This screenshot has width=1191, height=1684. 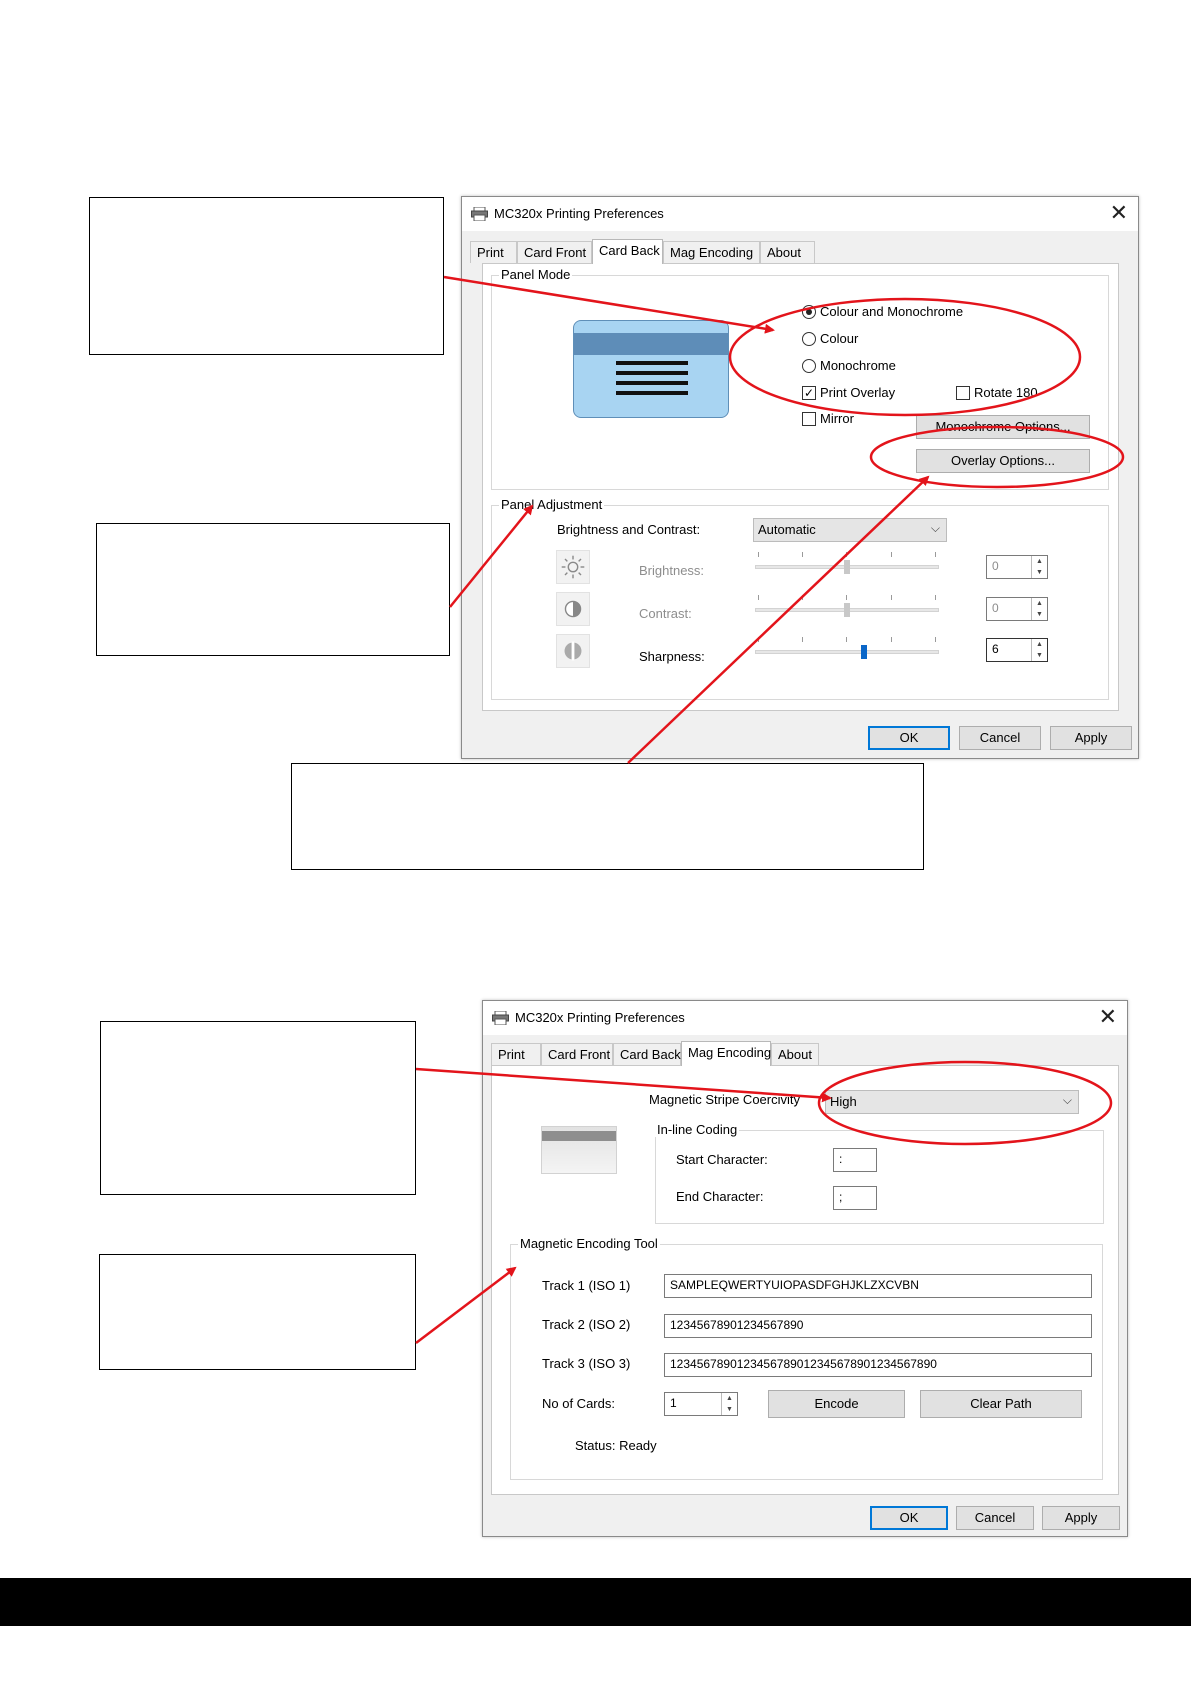 I want to click on page-footer-bar, so click(x=595, y=1602).